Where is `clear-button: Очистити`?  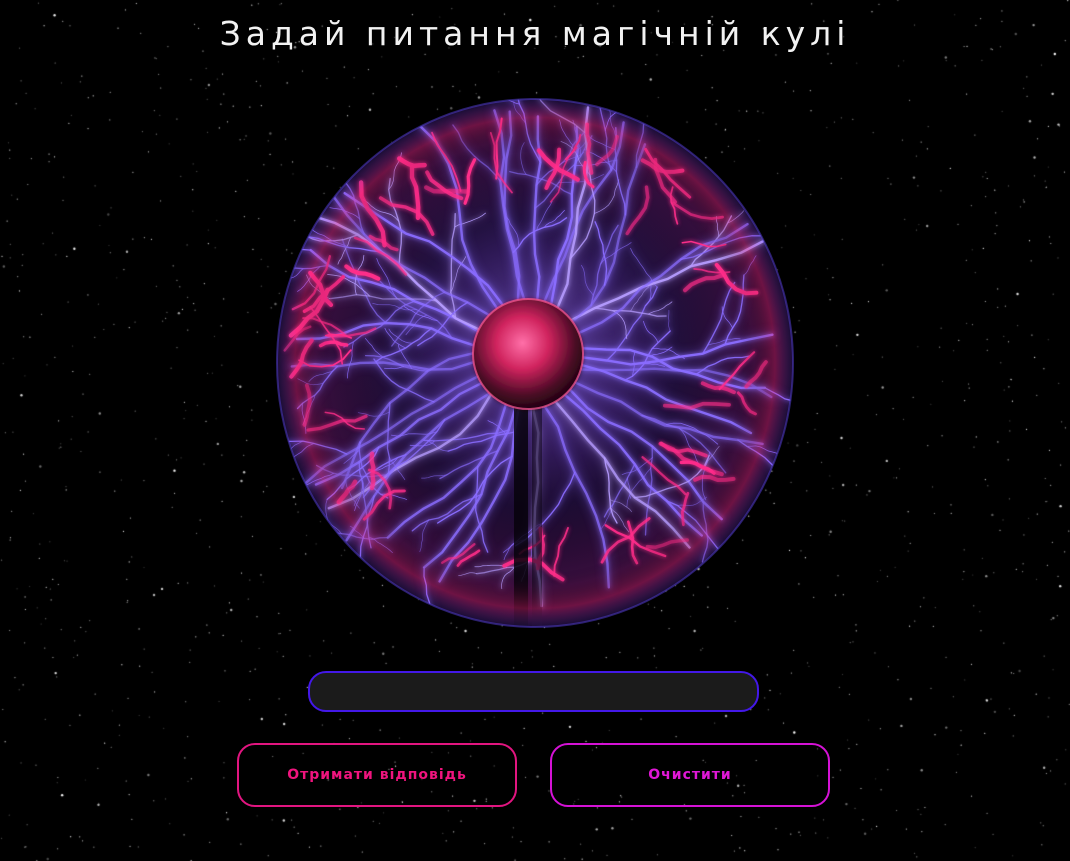 clear-button: Очистити is located at coordinates (690, 775).